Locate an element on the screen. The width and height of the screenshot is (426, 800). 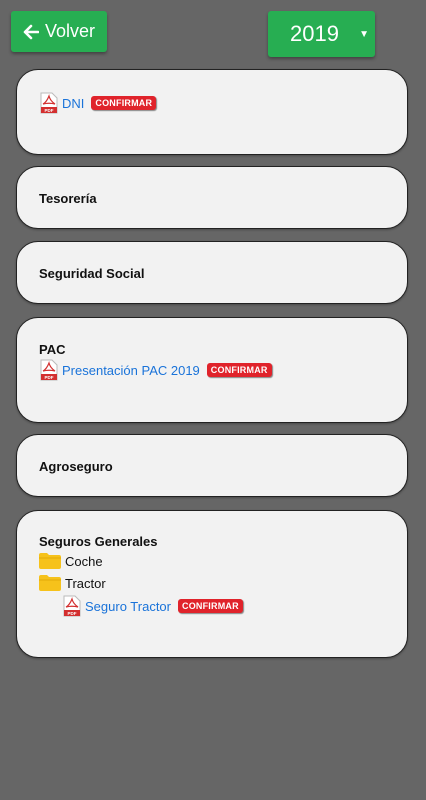
document-row-seguro-tractor: PDF Seguro Tractor CONFIRMAR is located at coordinates (153, 606).